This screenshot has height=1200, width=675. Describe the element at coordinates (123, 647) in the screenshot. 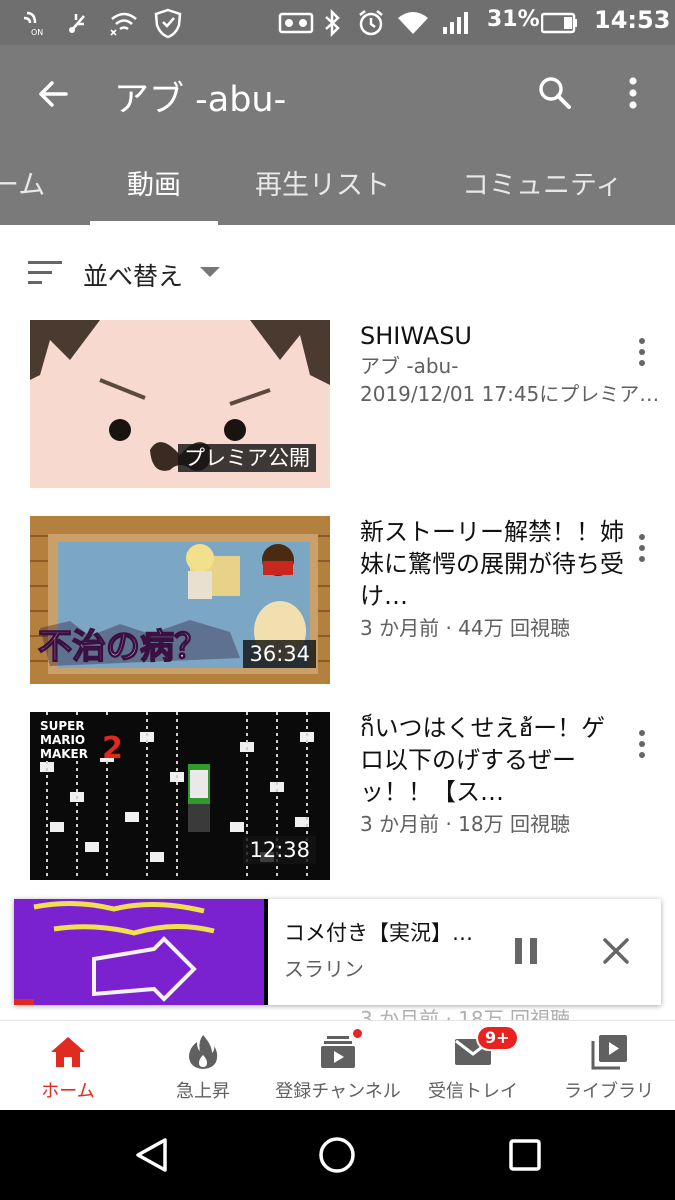

I see `thumbnail-caption: 不治の病？` at that location.